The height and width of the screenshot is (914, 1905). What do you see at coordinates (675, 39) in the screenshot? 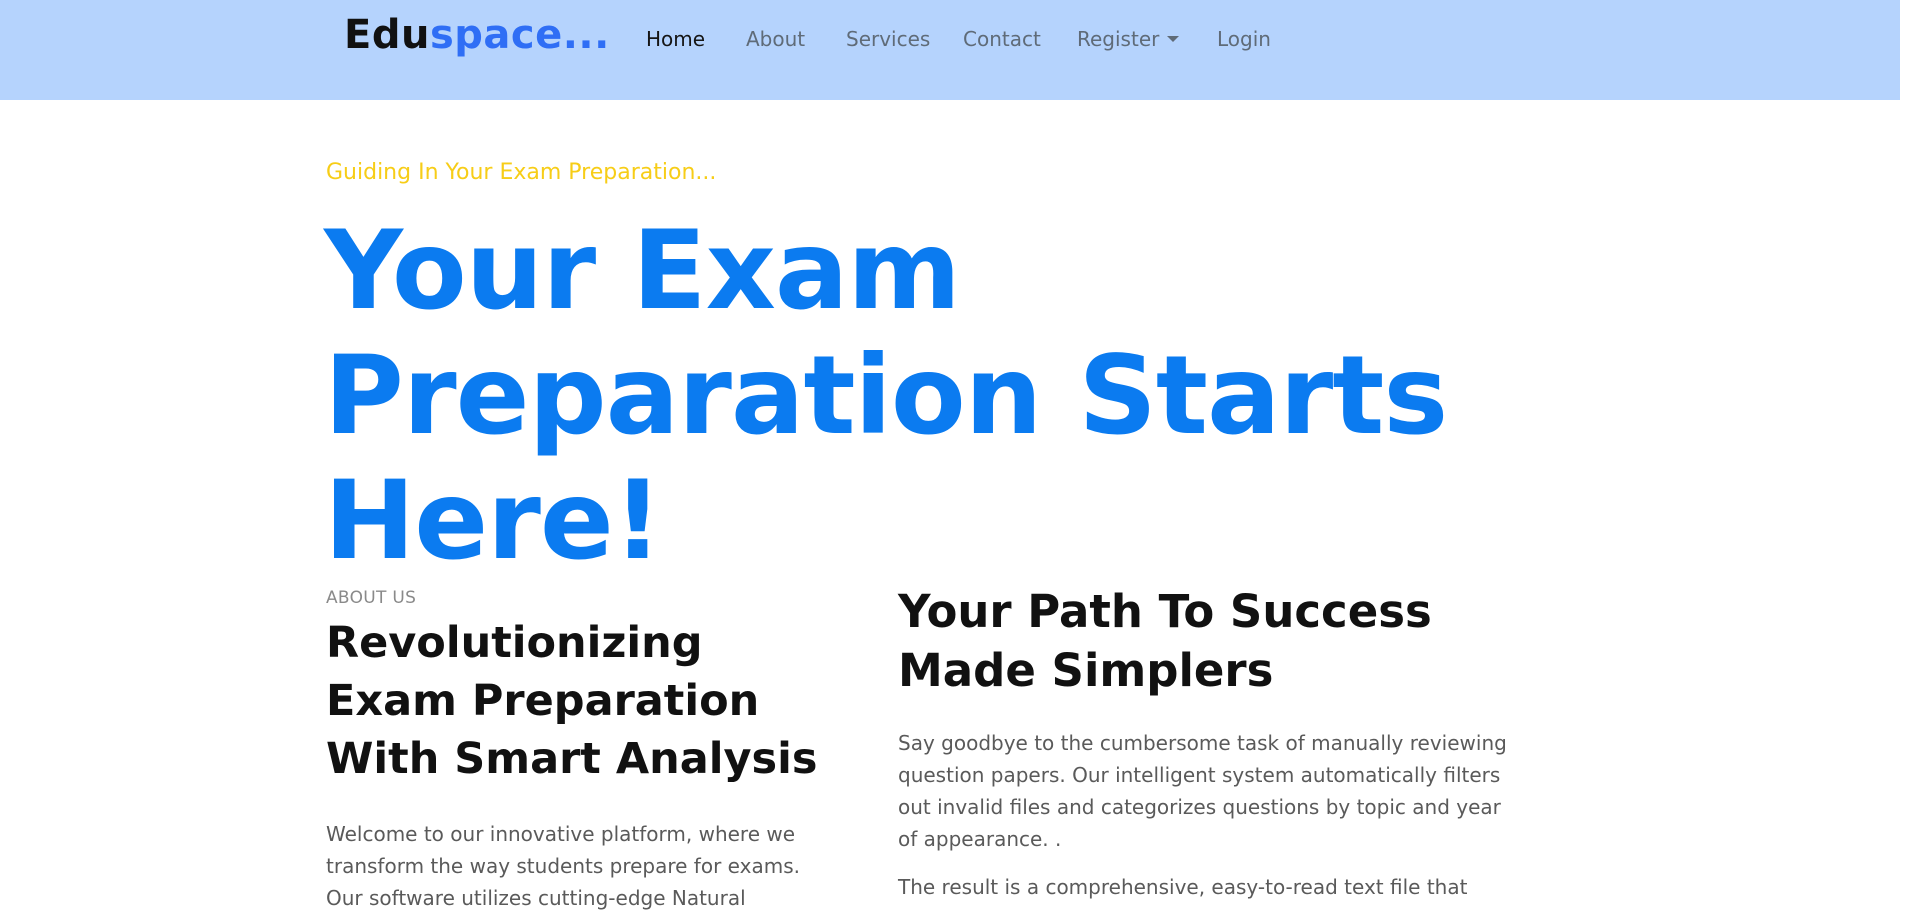
I see `nav-home-link: Home` at bounding box center [675, 39].